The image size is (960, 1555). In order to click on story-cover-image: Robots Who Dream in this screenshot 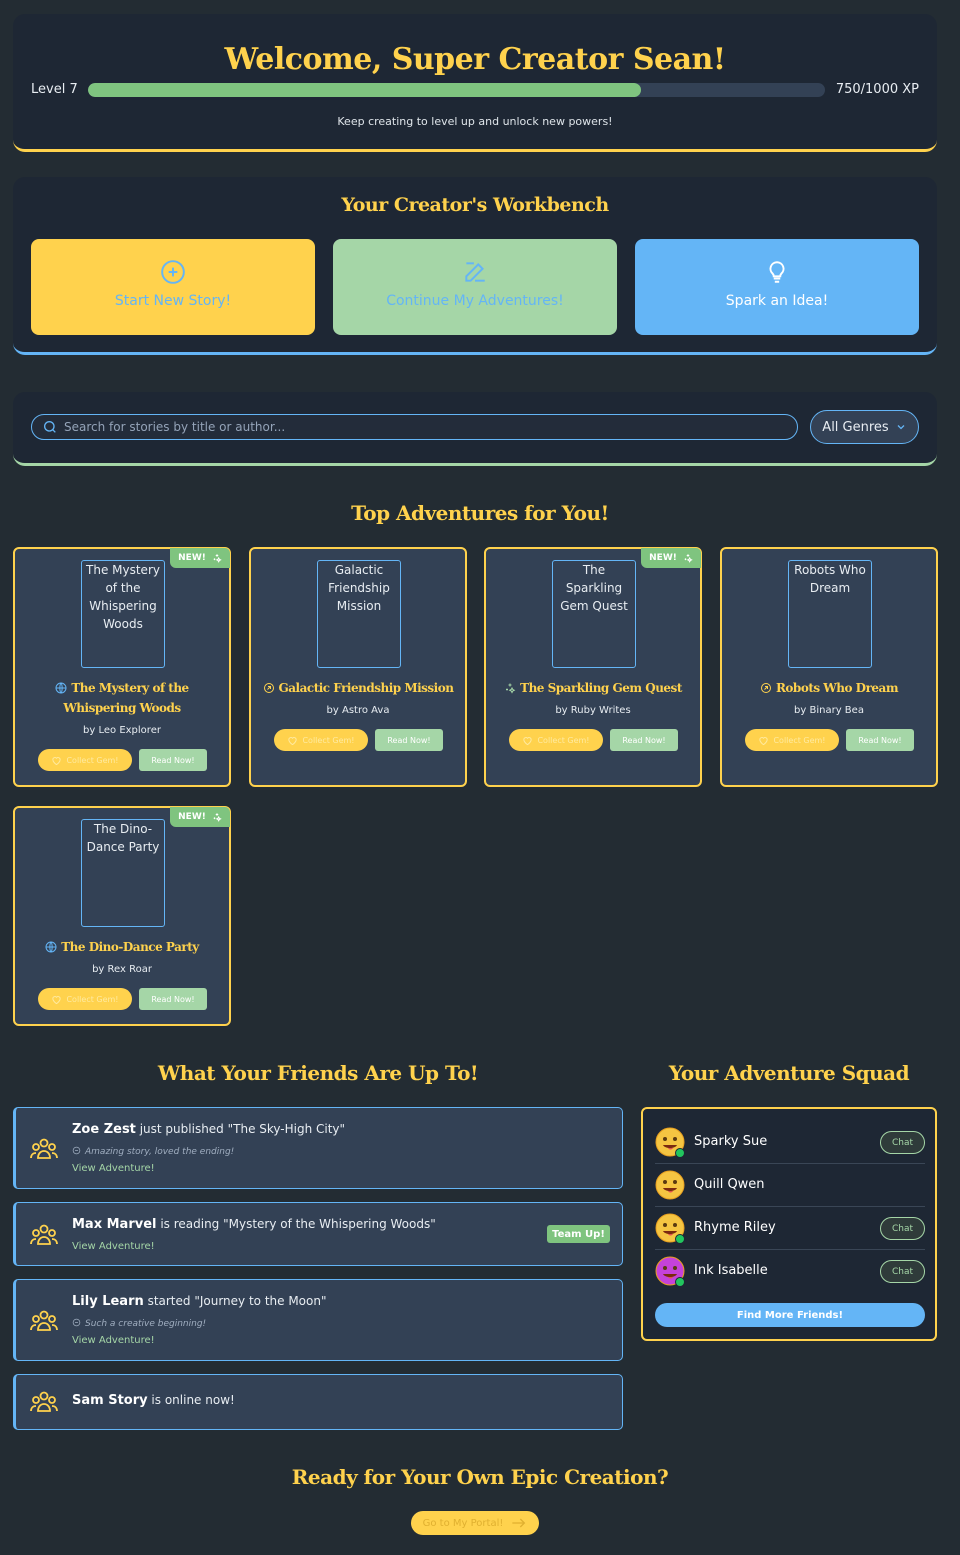, I will do `click(830, 614)`.